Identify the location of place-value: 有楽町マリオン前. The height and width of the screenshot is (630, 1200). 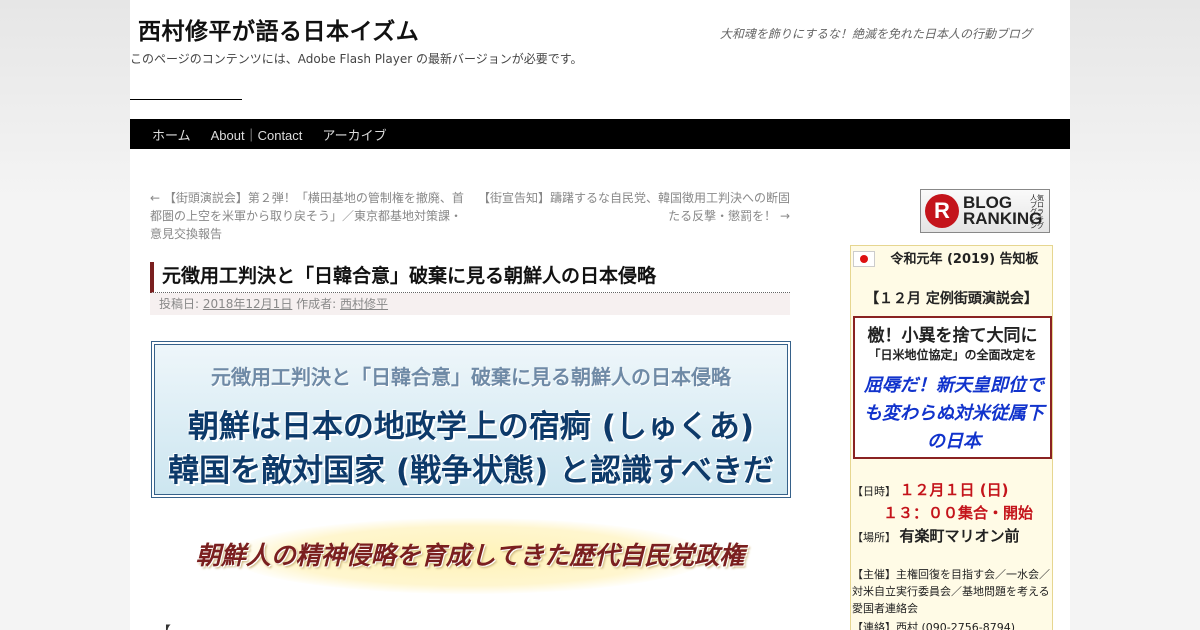
(959, 536).